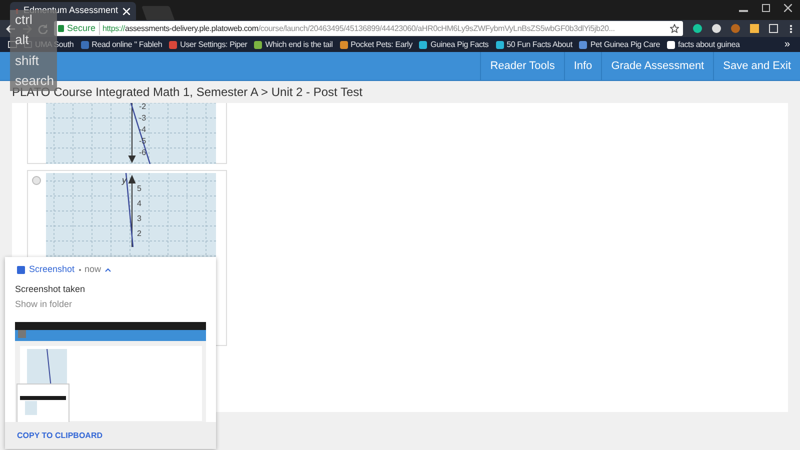 Image resolution: width=800 pixels, height=450 pixels. What do you see at coordinates (142, 107) in the screenshot?
I see `axis-tick-label: -2` at bounding box center [142, 107].